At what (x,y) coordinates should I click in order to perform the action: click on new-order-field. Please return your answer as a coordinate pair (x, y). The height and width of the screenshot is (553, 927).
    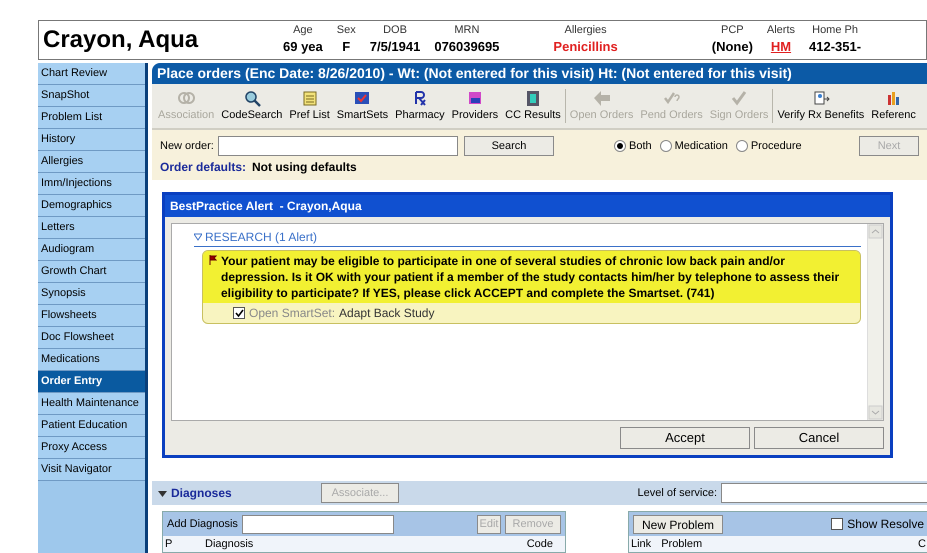
    Looking at the image, I should click on (338, 146).